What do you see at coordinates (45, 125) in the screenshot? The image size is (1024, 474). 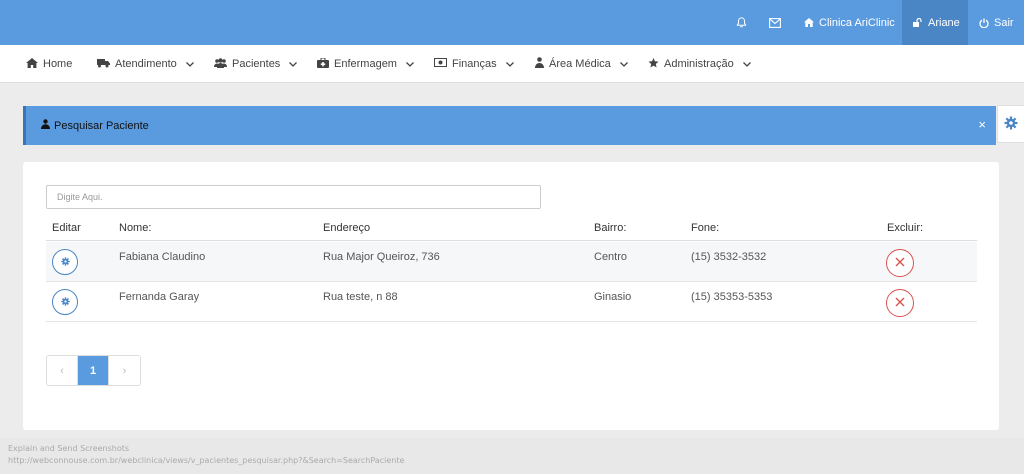 I see `user-icon` at bounding box center [45, 125].